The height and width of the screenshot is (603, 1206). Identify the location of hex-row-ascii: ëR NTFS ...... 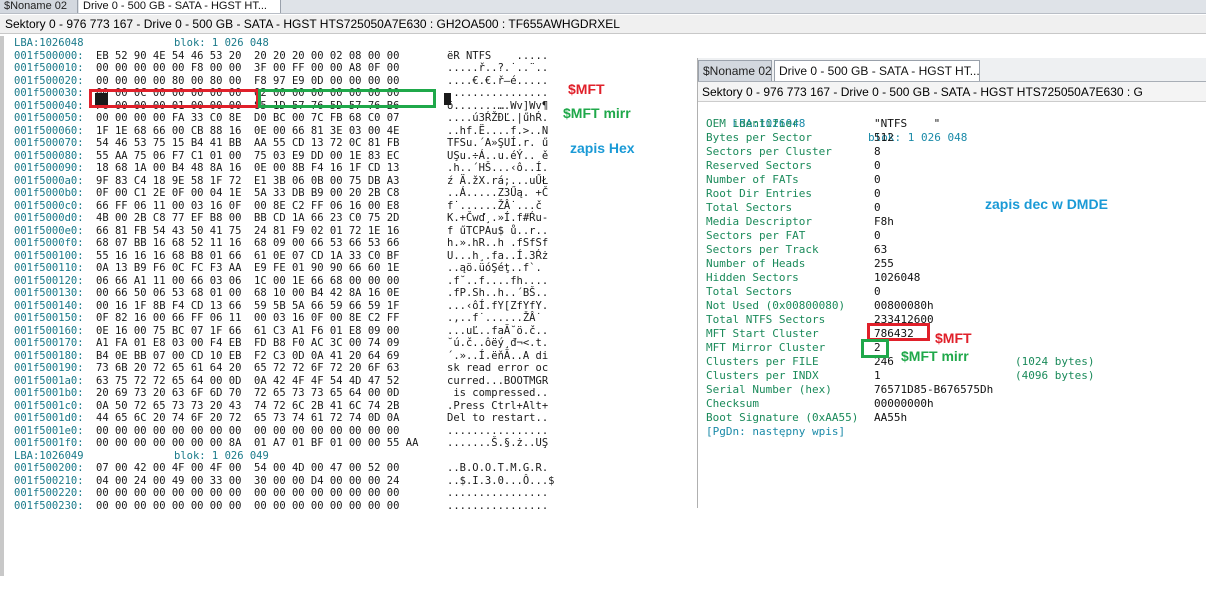
(497, 56).